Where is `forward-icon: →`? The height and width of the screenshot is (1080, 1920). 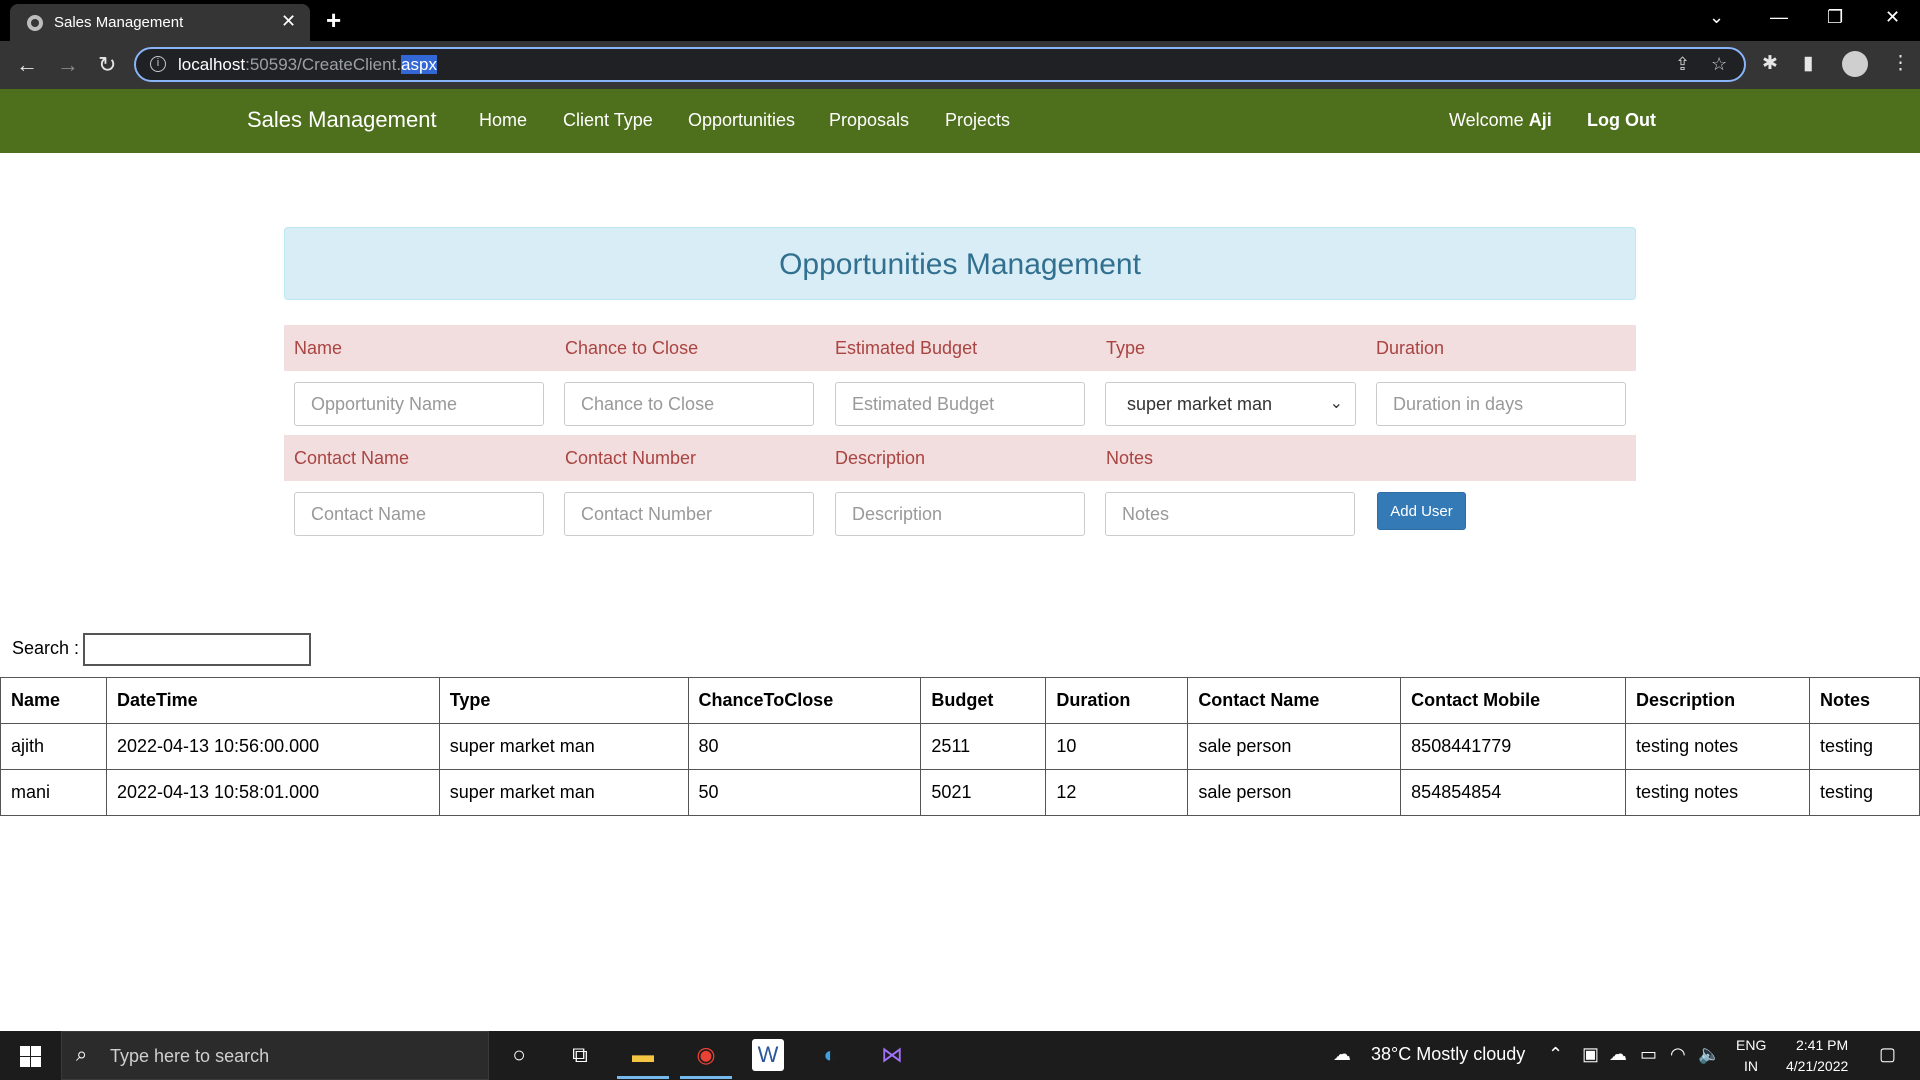 forward-icon: → is located at coordinates (68, 65).